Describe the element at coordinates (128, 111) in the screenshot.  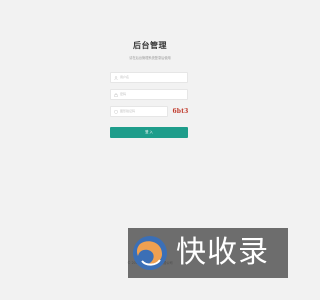
I see `captcha-placeholder: 图形验证码` at that location.